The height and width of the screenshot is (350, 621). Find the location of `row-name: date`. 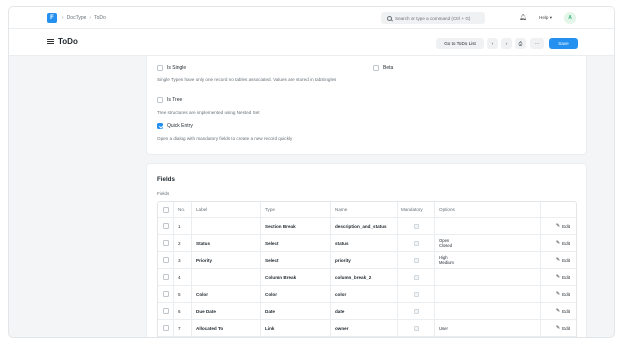

row-name: date is located at coordinates (364, 311).